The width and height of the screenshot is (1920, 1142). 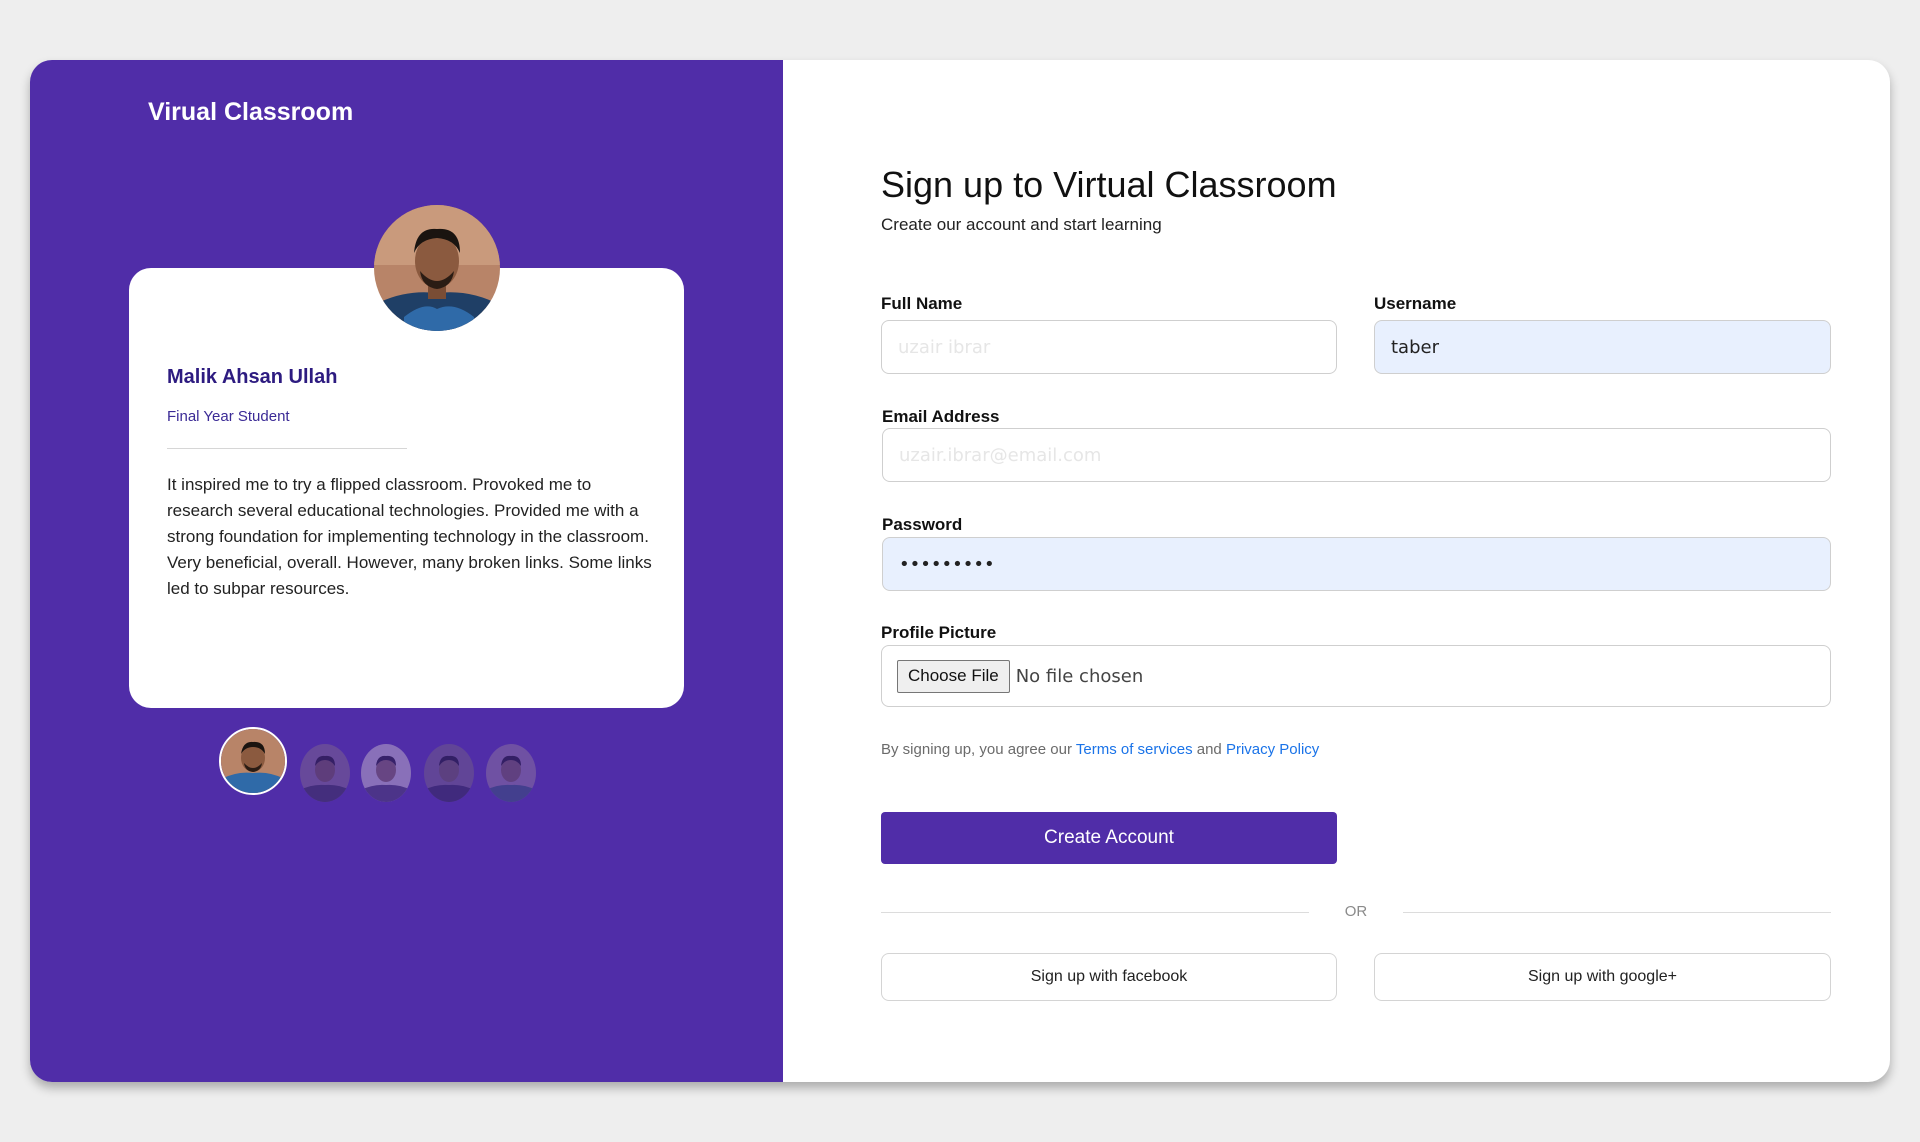 What do you see at coordinates (1109, 347) in the screenshot?
I see `full-name-input` at bounding box center [1109, 347].